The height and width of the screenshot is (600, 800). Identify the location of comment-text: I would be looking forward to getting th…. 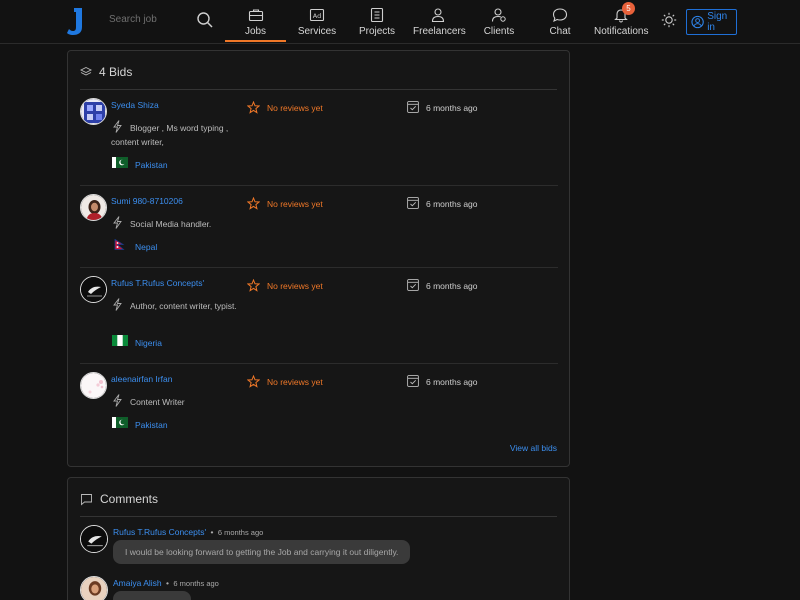
(262, 552).